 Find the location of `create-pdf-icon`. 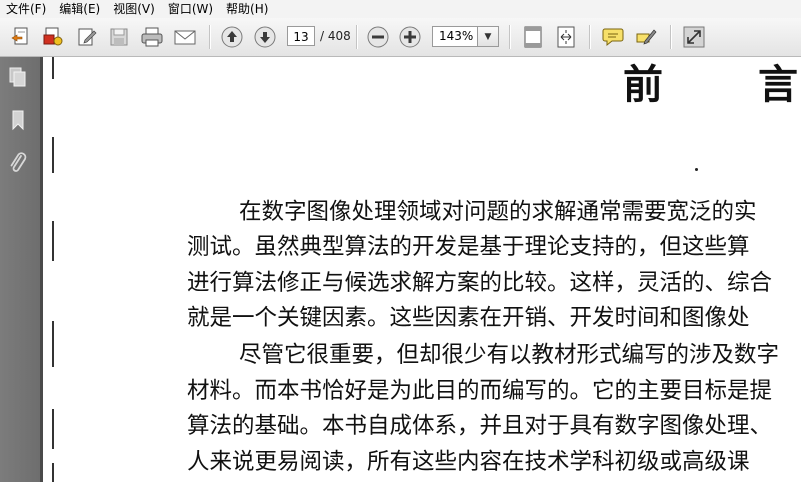

create-pdf-icon is located at coordinates (21, 37).